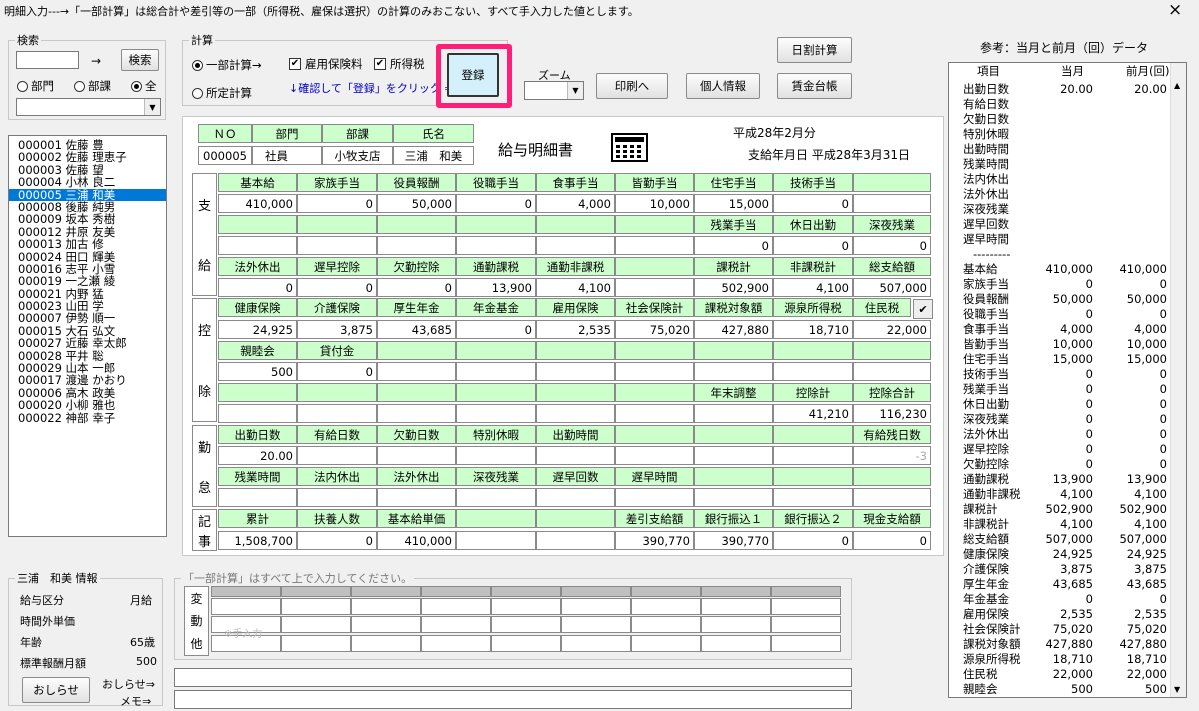 This screenshot has height=711, width=1199. Describe the element at coordinates (92, 86) in the screenshot. I see `radio-section: 部課` at that location.